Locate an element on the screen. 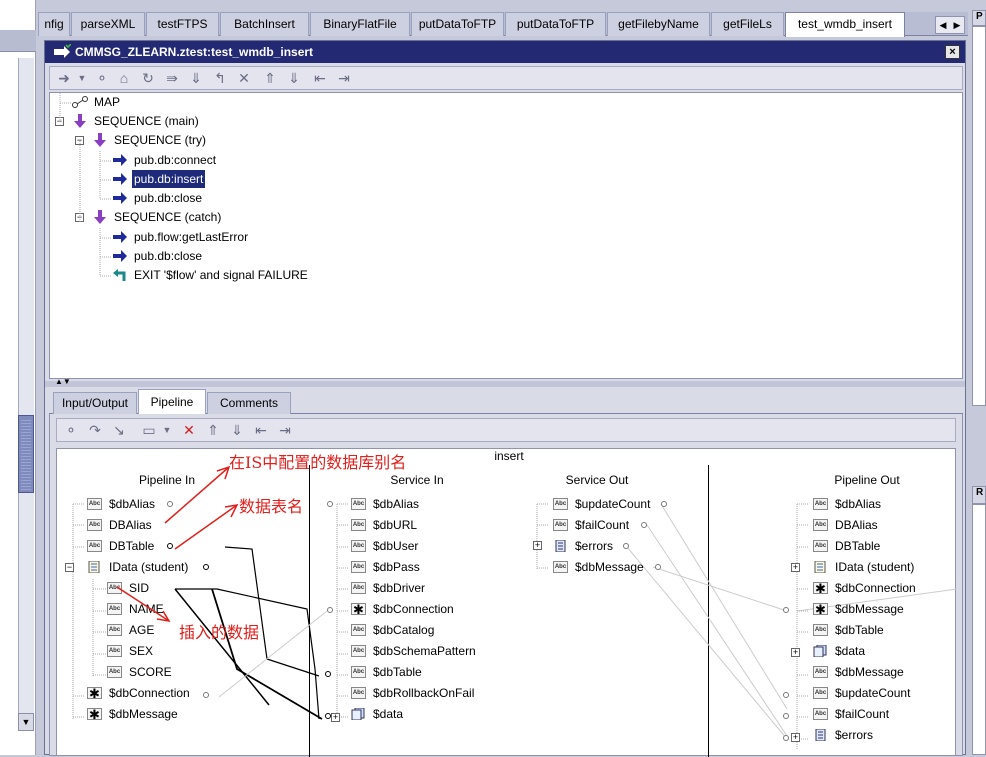 Image resolution: width=986 pixels, height=757 pixels. tab-parsexml: parseXML is located at coordinates (108, 24).